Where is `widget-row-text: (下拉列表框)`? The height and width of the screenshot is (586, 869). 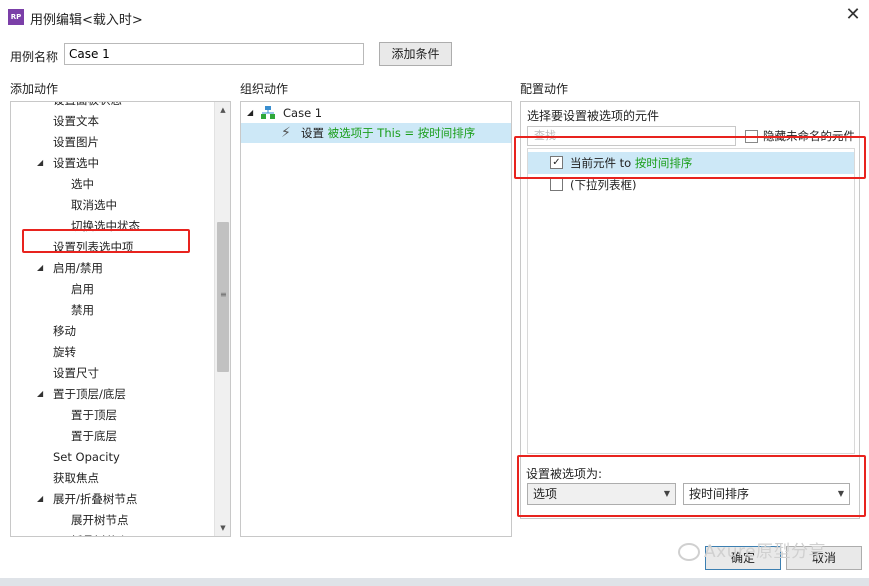 widget-row-text: (下拉列表框) is located at coordinates (603, 185).